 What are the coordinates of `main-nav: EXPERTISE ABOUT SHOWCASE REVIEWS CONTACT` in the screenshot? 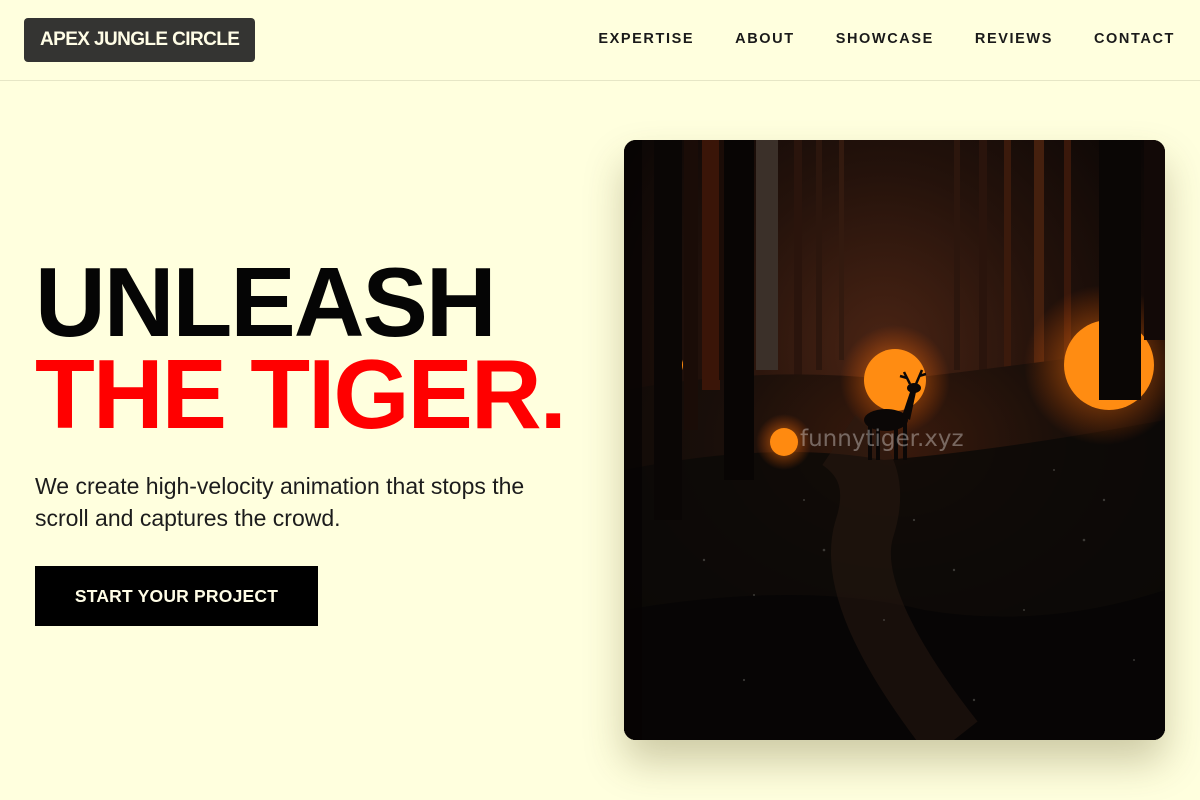 It's located at (866, 39).